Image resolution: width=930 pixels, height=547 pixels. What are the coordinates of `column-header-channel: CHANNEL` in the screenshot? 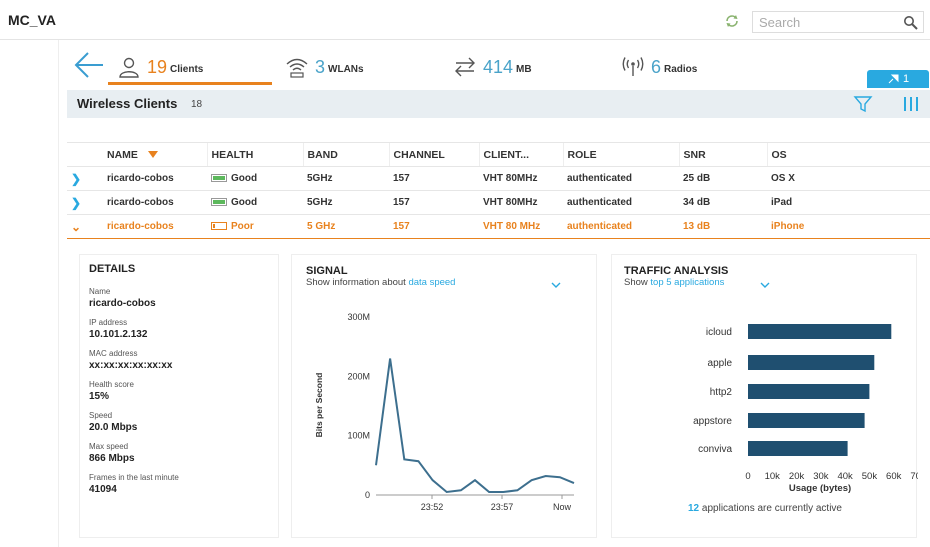 It's located at (433, 154).